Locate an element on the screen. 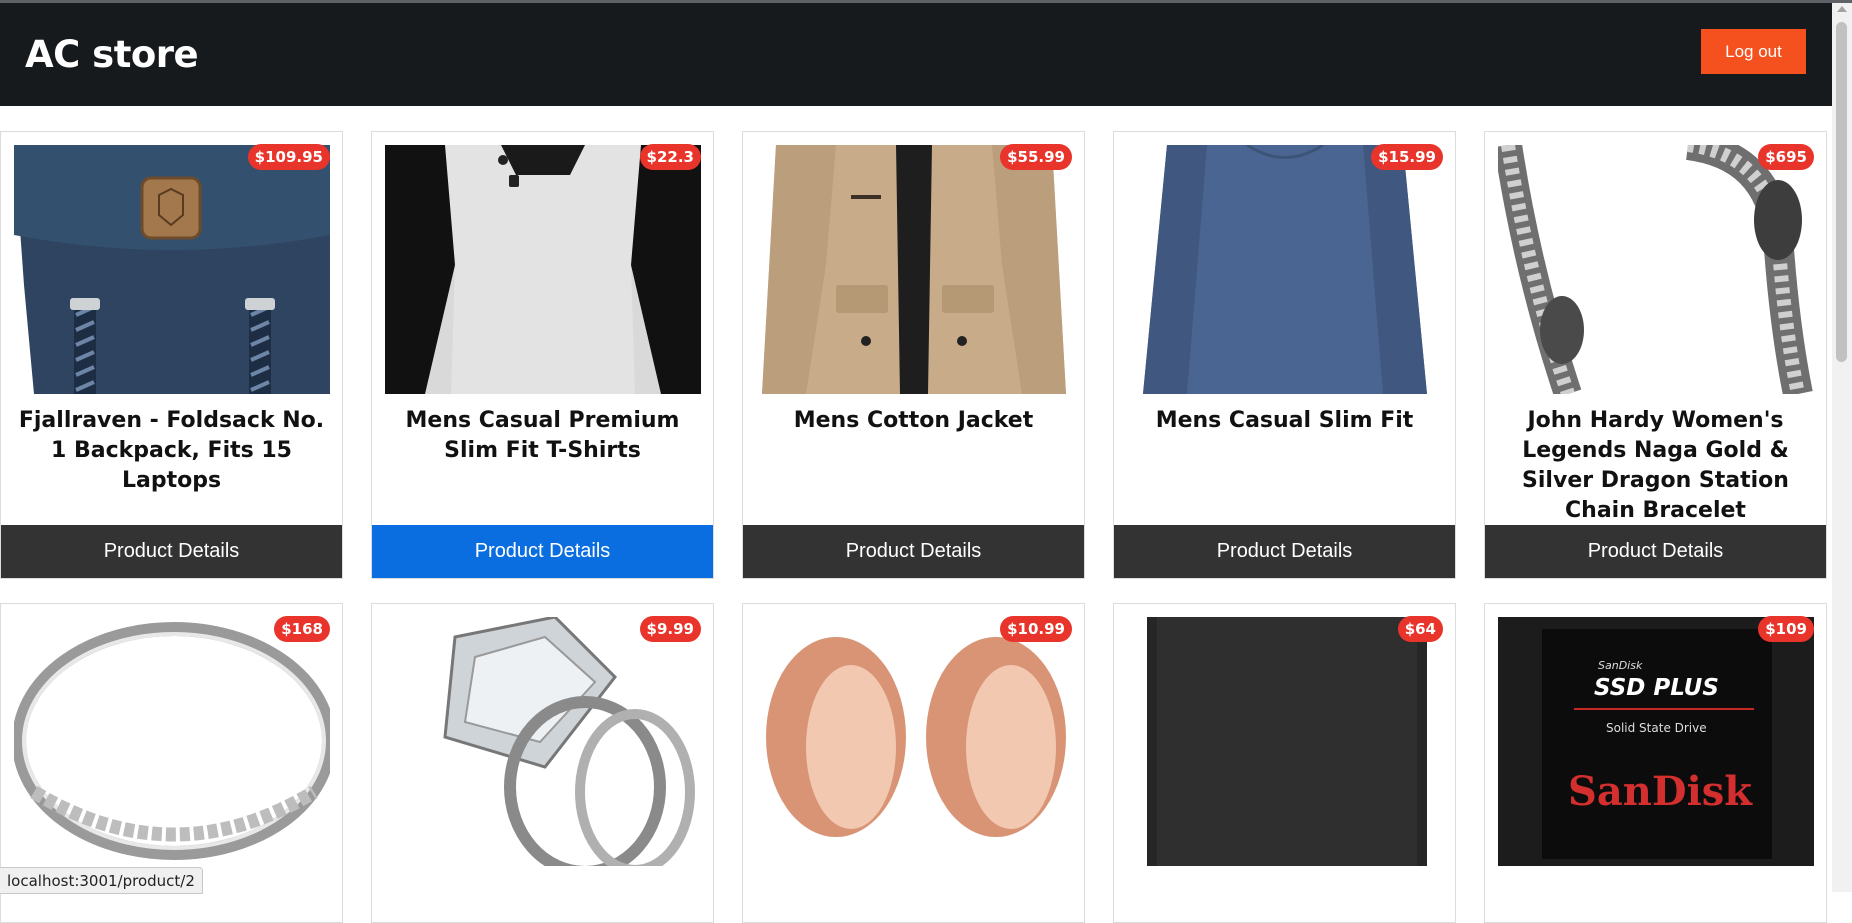 This screenshot has width=1852, height=923. product-title: Mens Casual Slim Fit is located at coordinates (1284, 420).